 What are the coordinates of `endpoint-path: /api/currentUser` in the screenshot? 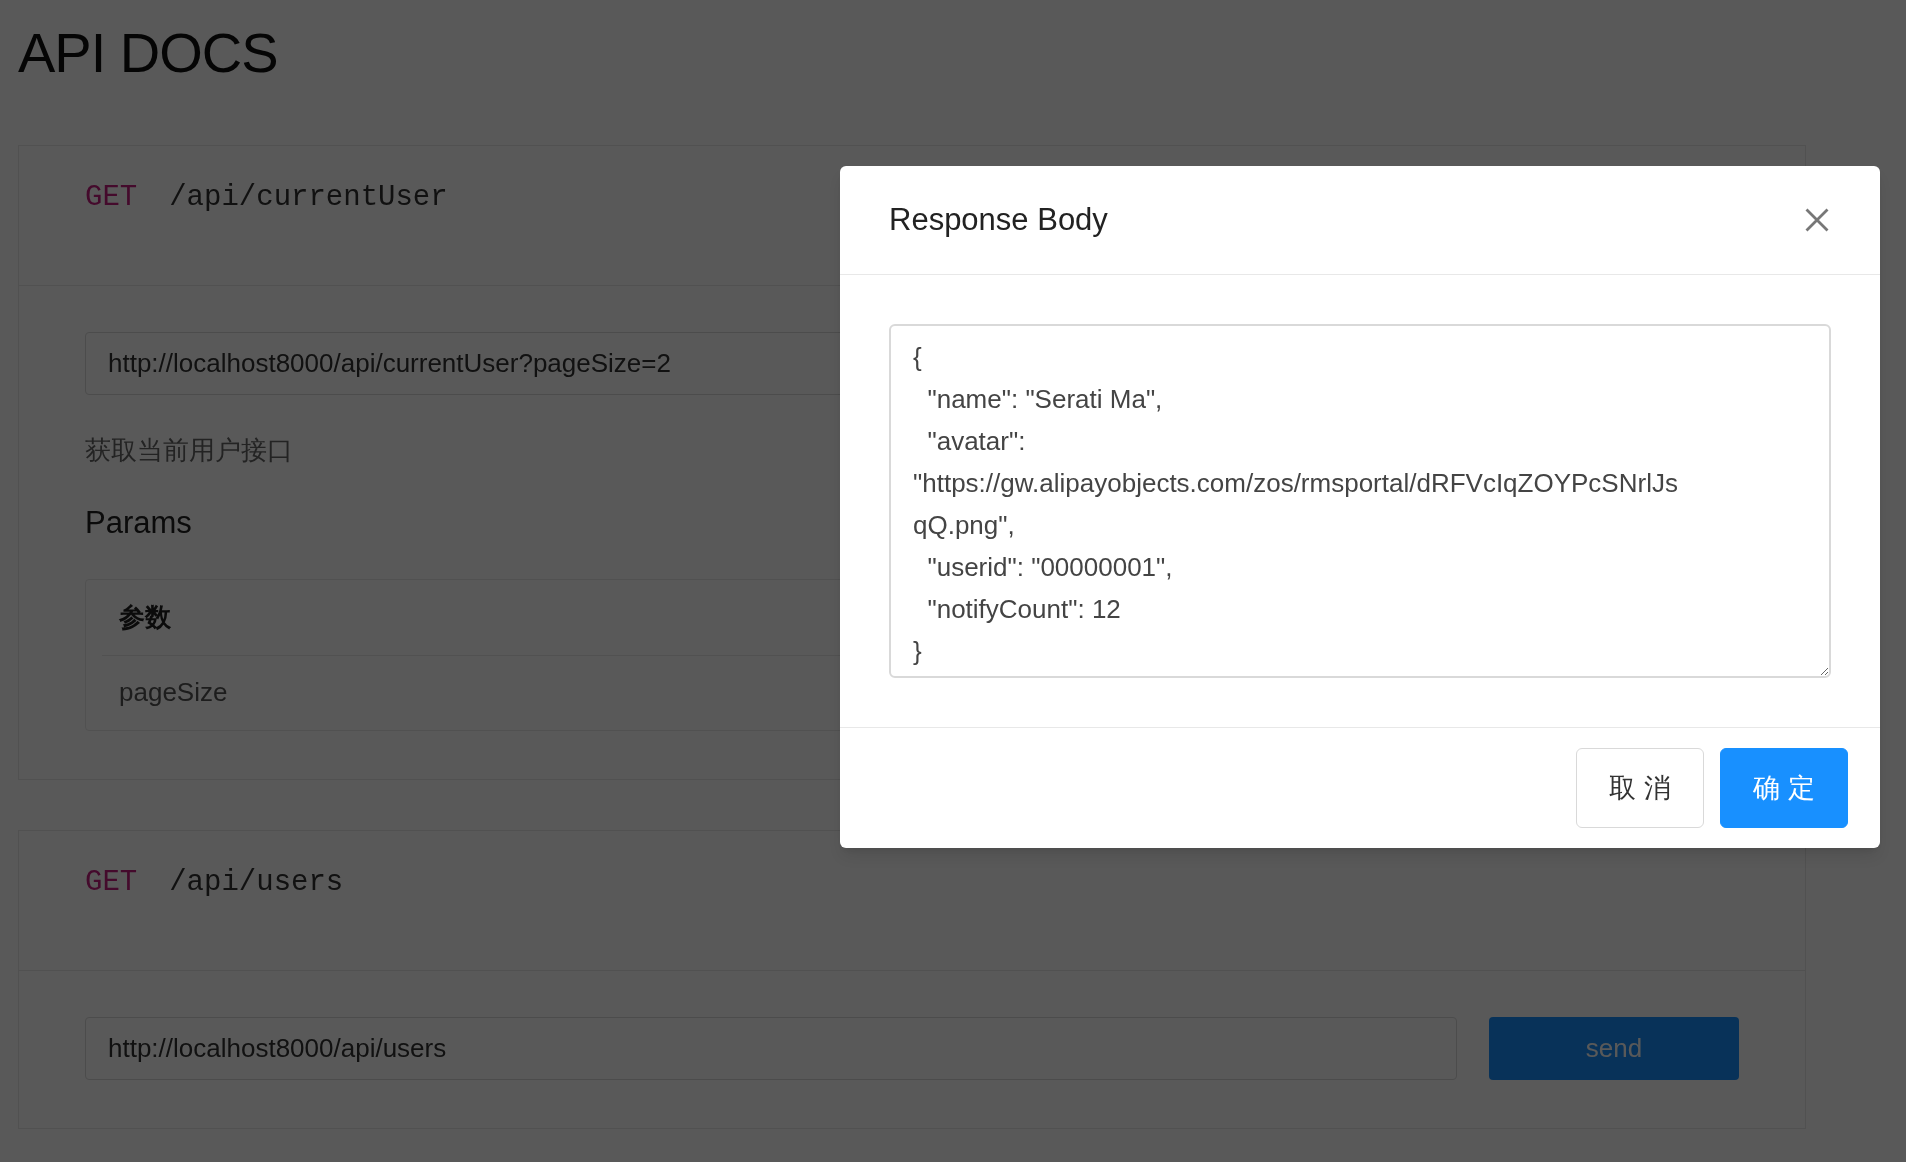 It's located at (308, 198).